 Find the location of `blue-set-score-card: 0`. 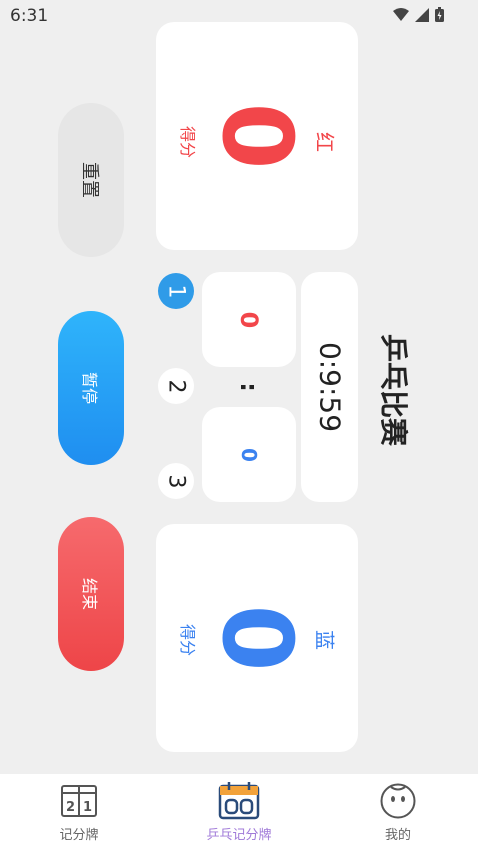

blue-set-score-card: 0 is located at coordinates (249, 454).